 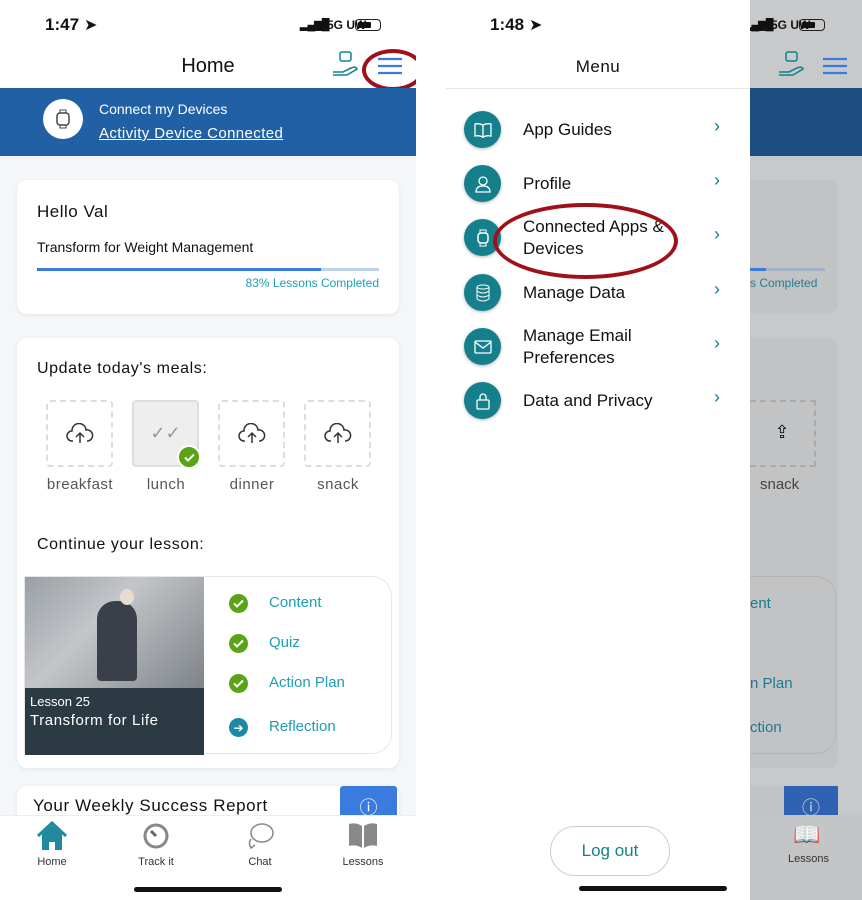 What do you see at coordinates (145, 247) in the screenshot?
I see `program-name: Transform for Weight Management` at bounding box center [145, 247].